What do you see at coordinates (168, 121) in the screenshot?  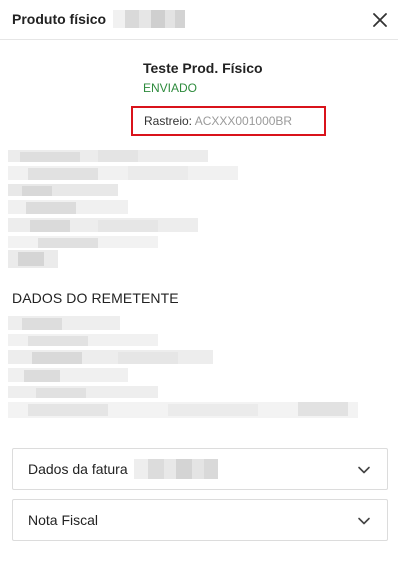 I see `tracking-label: Rastreio:` at bounding box center [168, 121].